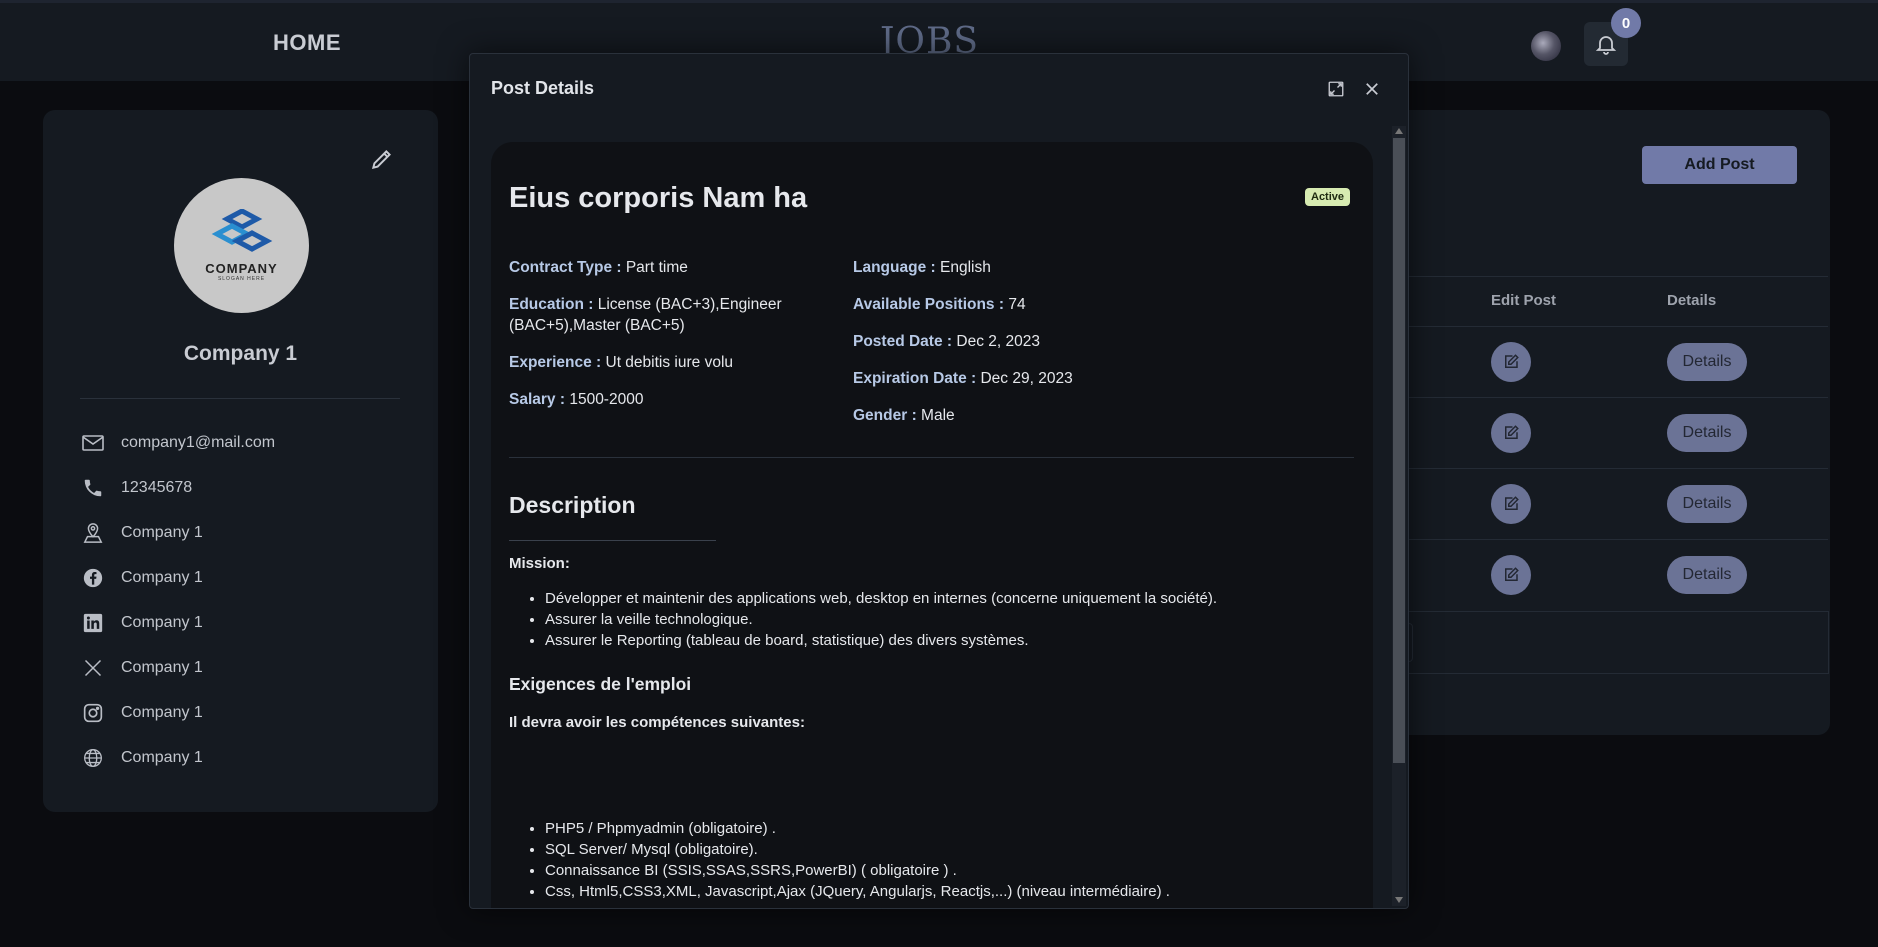 This screenshot has height=947, width=1878. Describe the element at coordinates (612, 540) in the screenshot. I see `heading-underline` at that location.